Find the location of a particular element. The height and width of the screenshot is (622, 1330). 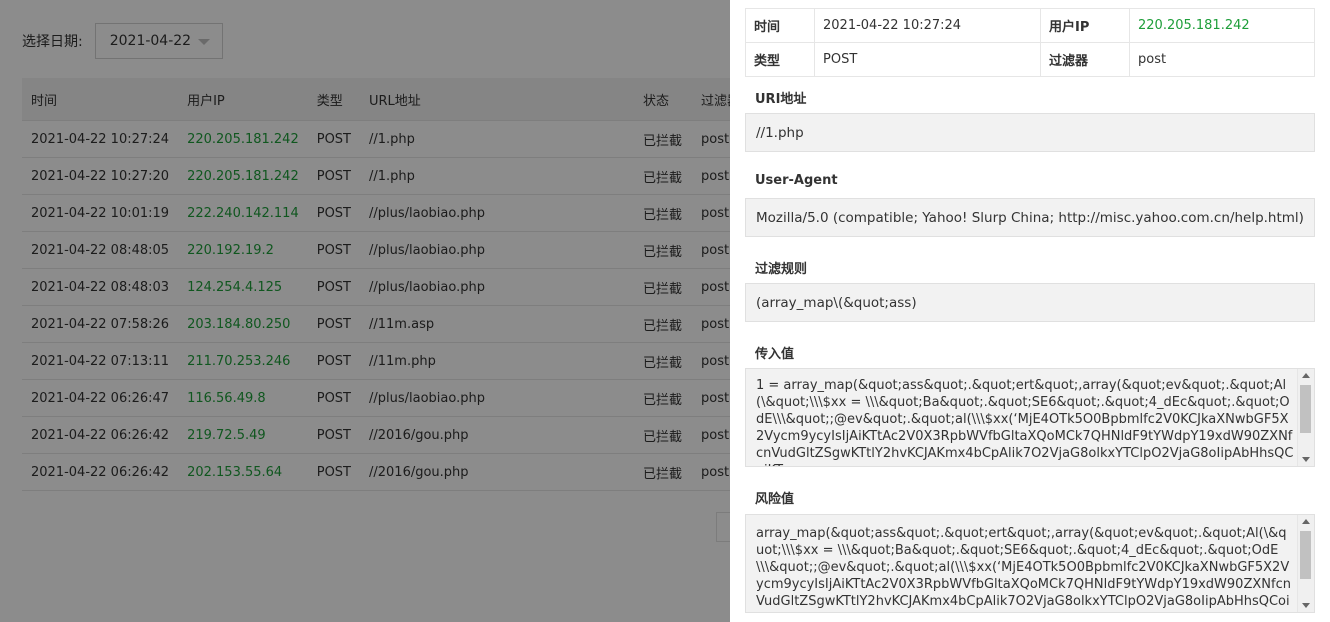

uri-field: //1.php is located at coordinates (1030, 132).